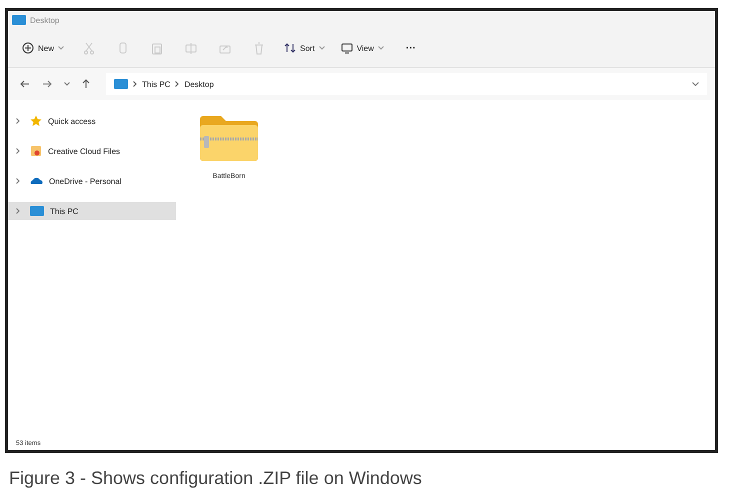 The width and height of the screenshot is (730, 494). I want to click on up-arrow-icon, so click(86, 84).